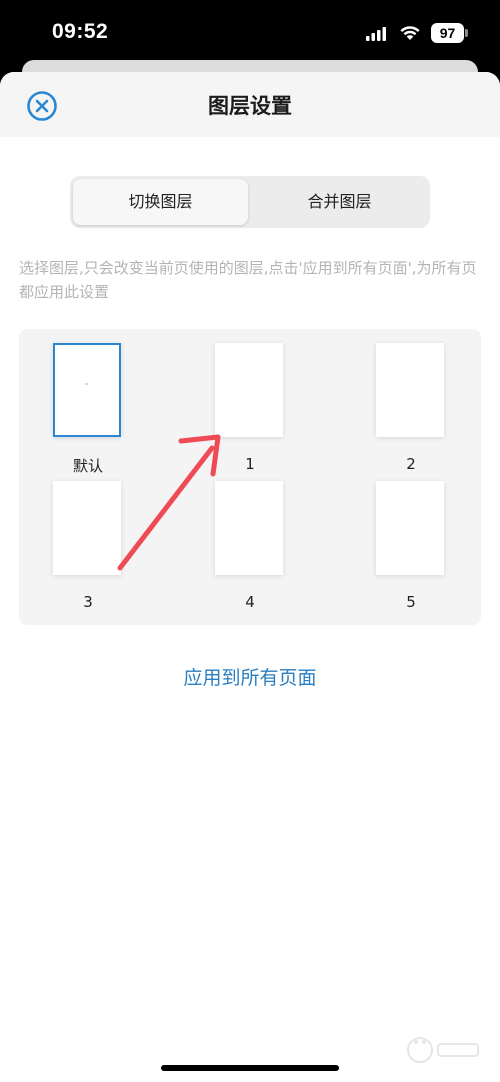 This screenshot has height=1082, width=500. I want to click on layer-label: 3, so click(88, 602).